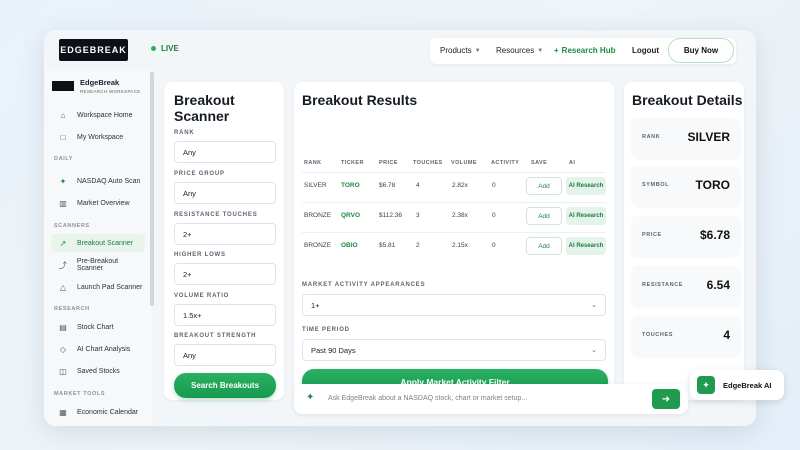 This screenshot has width=800, height=450. I want to click on col-header-ai: AI, so click(572, 163).